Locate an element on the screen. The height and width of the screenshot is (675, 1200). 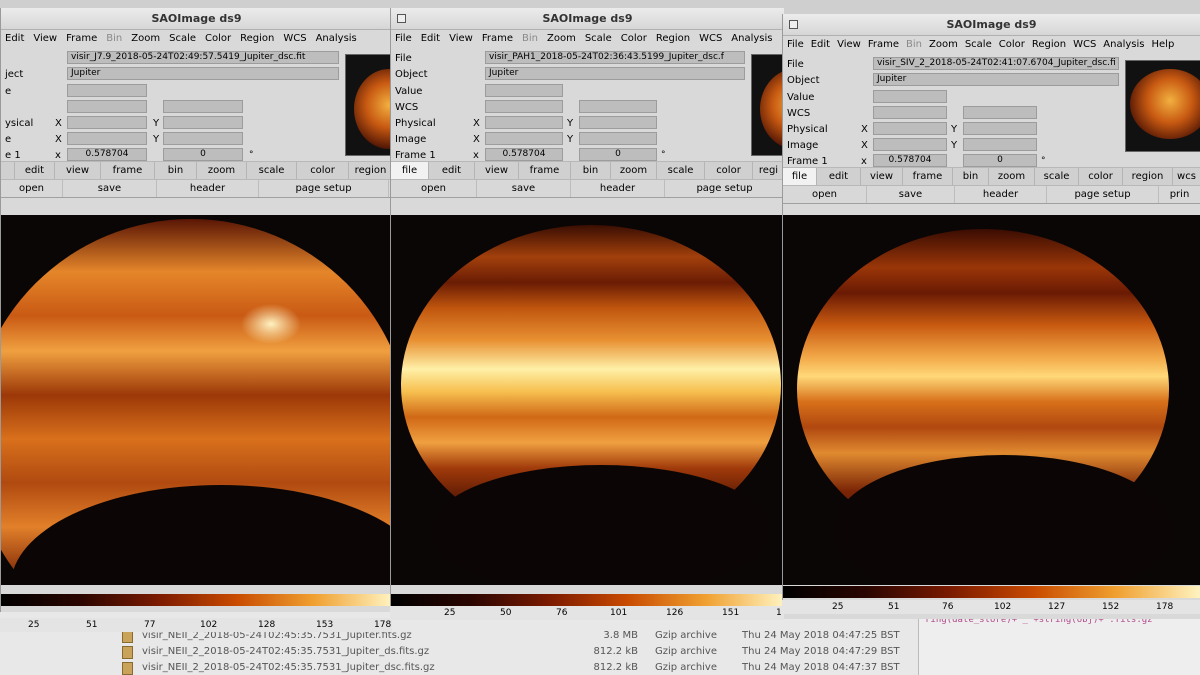
tick-label: 1 is located at coordinates (779, 613).